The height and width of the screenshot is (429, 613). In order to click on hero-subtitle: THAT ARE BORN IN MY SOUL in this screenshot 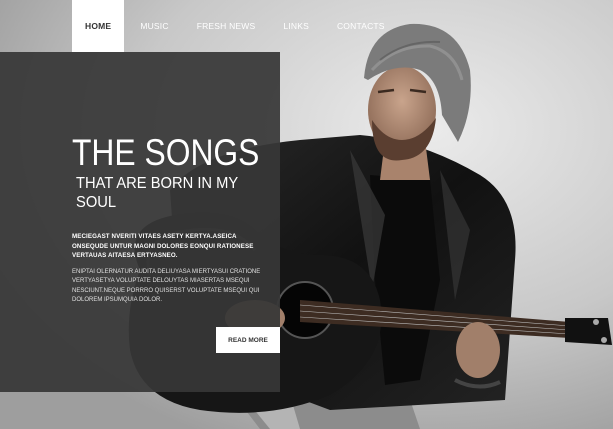, I will do `click(157, 193)`.